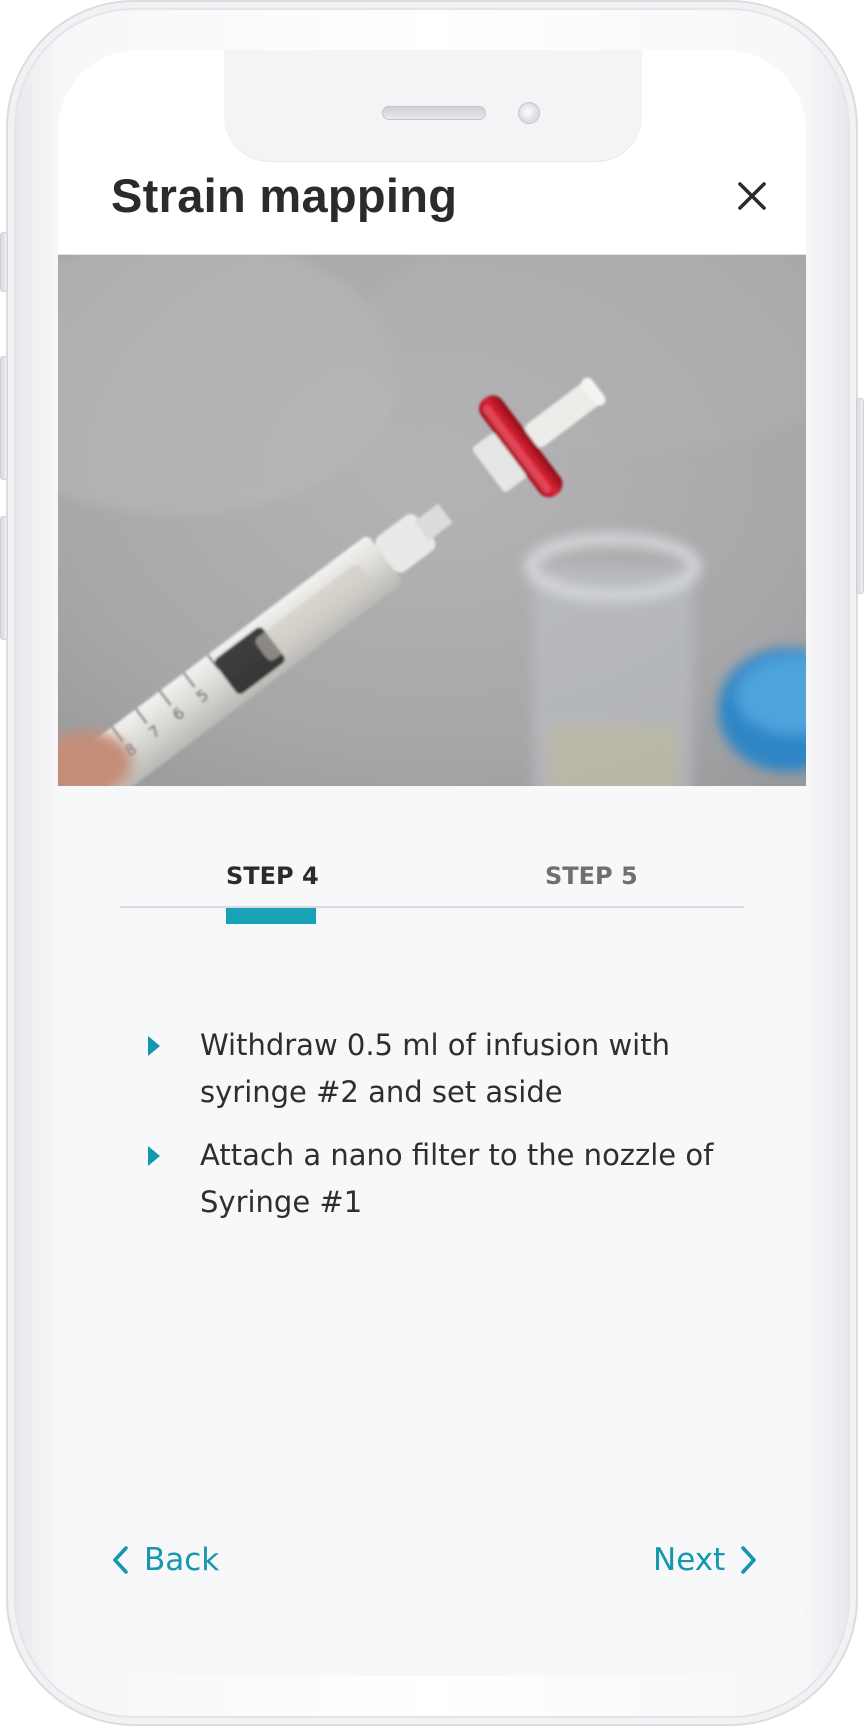  I want to click on next-label: Next, so click(689, 1560).